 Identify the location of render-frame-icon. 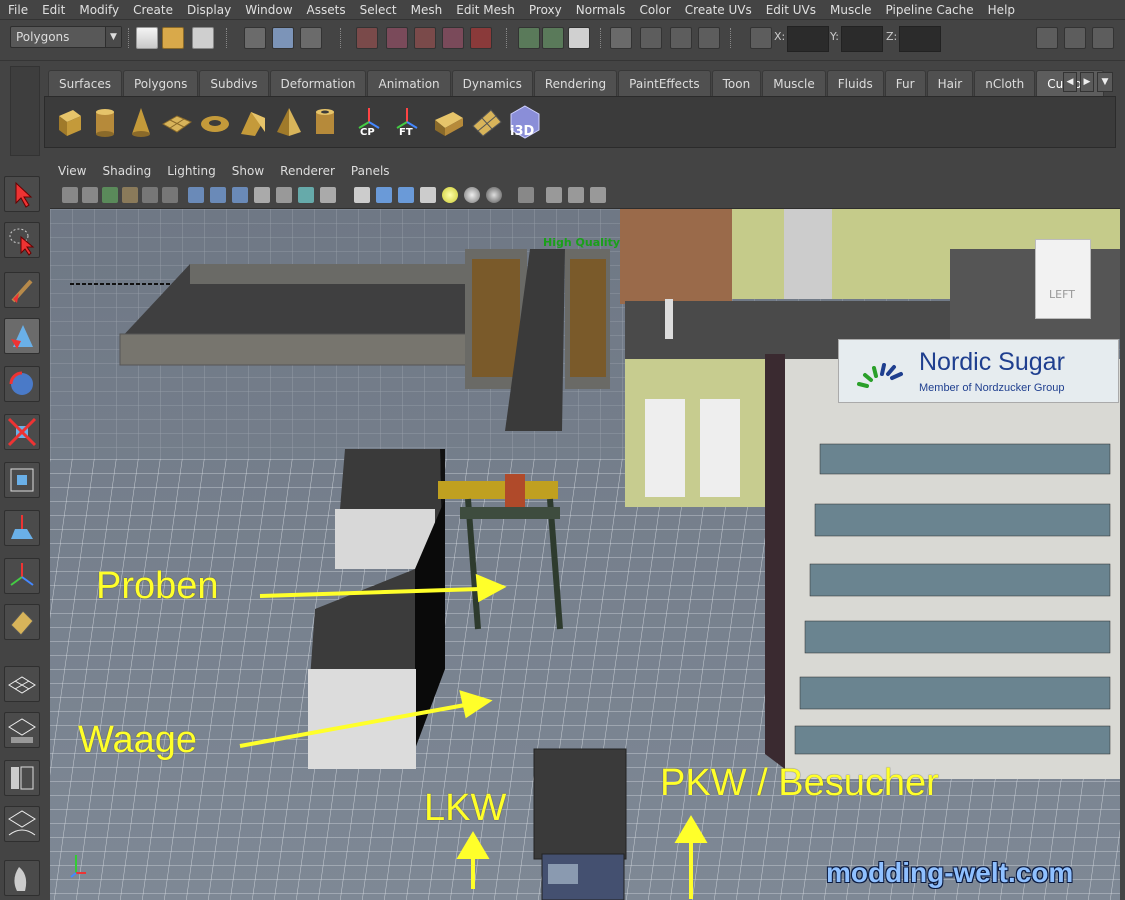
(651, 38).